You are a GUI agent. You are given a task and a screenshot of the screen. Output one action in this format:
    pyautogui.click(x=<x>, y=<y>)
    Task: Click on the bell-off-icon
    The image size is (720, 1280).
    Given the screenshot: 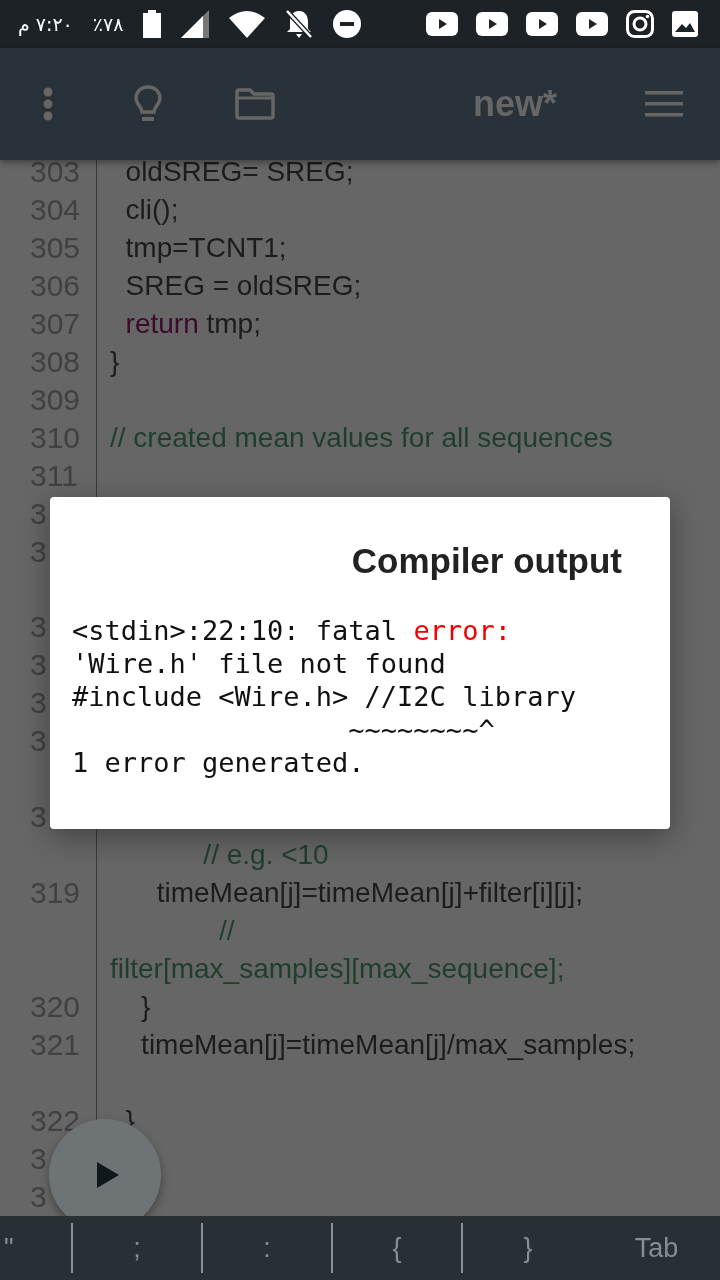 What is the action you would take?
    pyautogui.click(x=299, y=24)
    